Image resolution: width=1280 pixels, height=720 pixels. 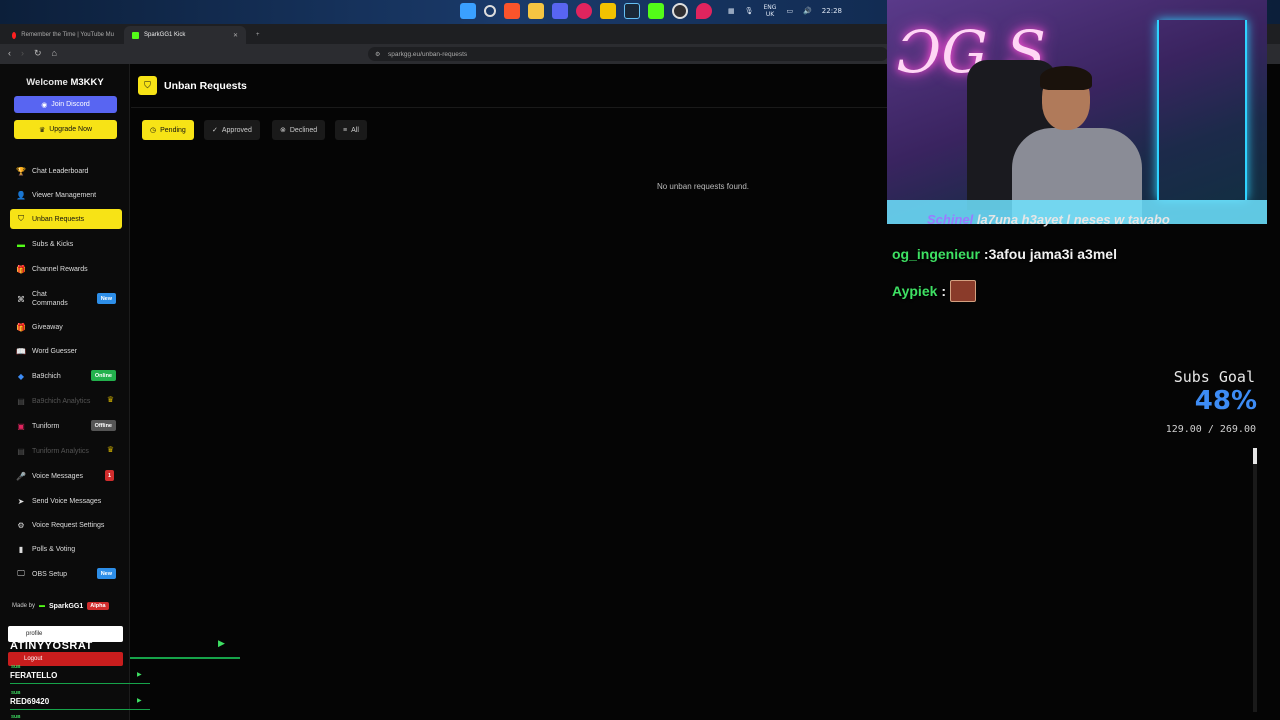 I want to click on sidebar-item-label: Voice Request Settings, so click(x=68, y=525).